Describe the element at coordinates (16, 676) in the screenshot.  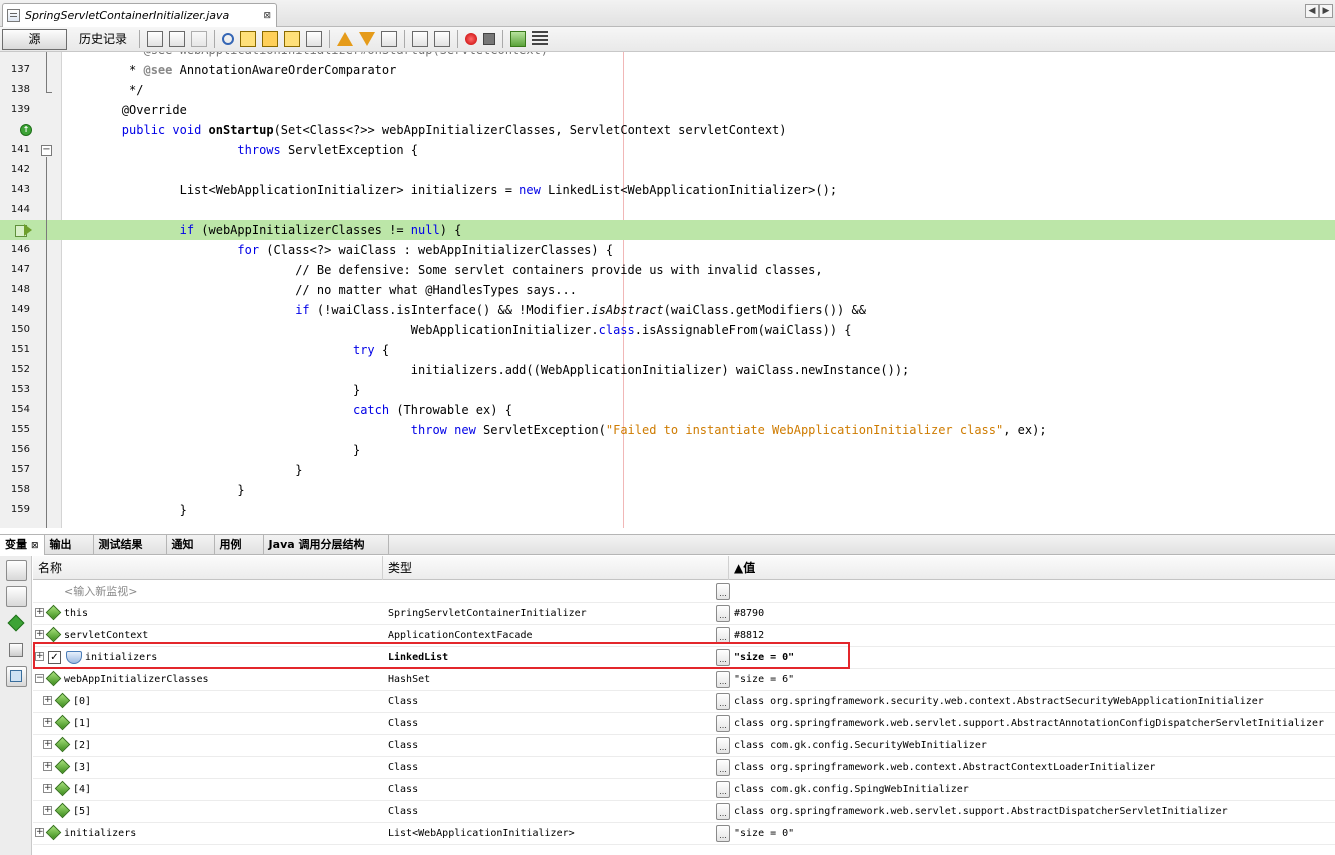
I see `show-values-icon` at that location.